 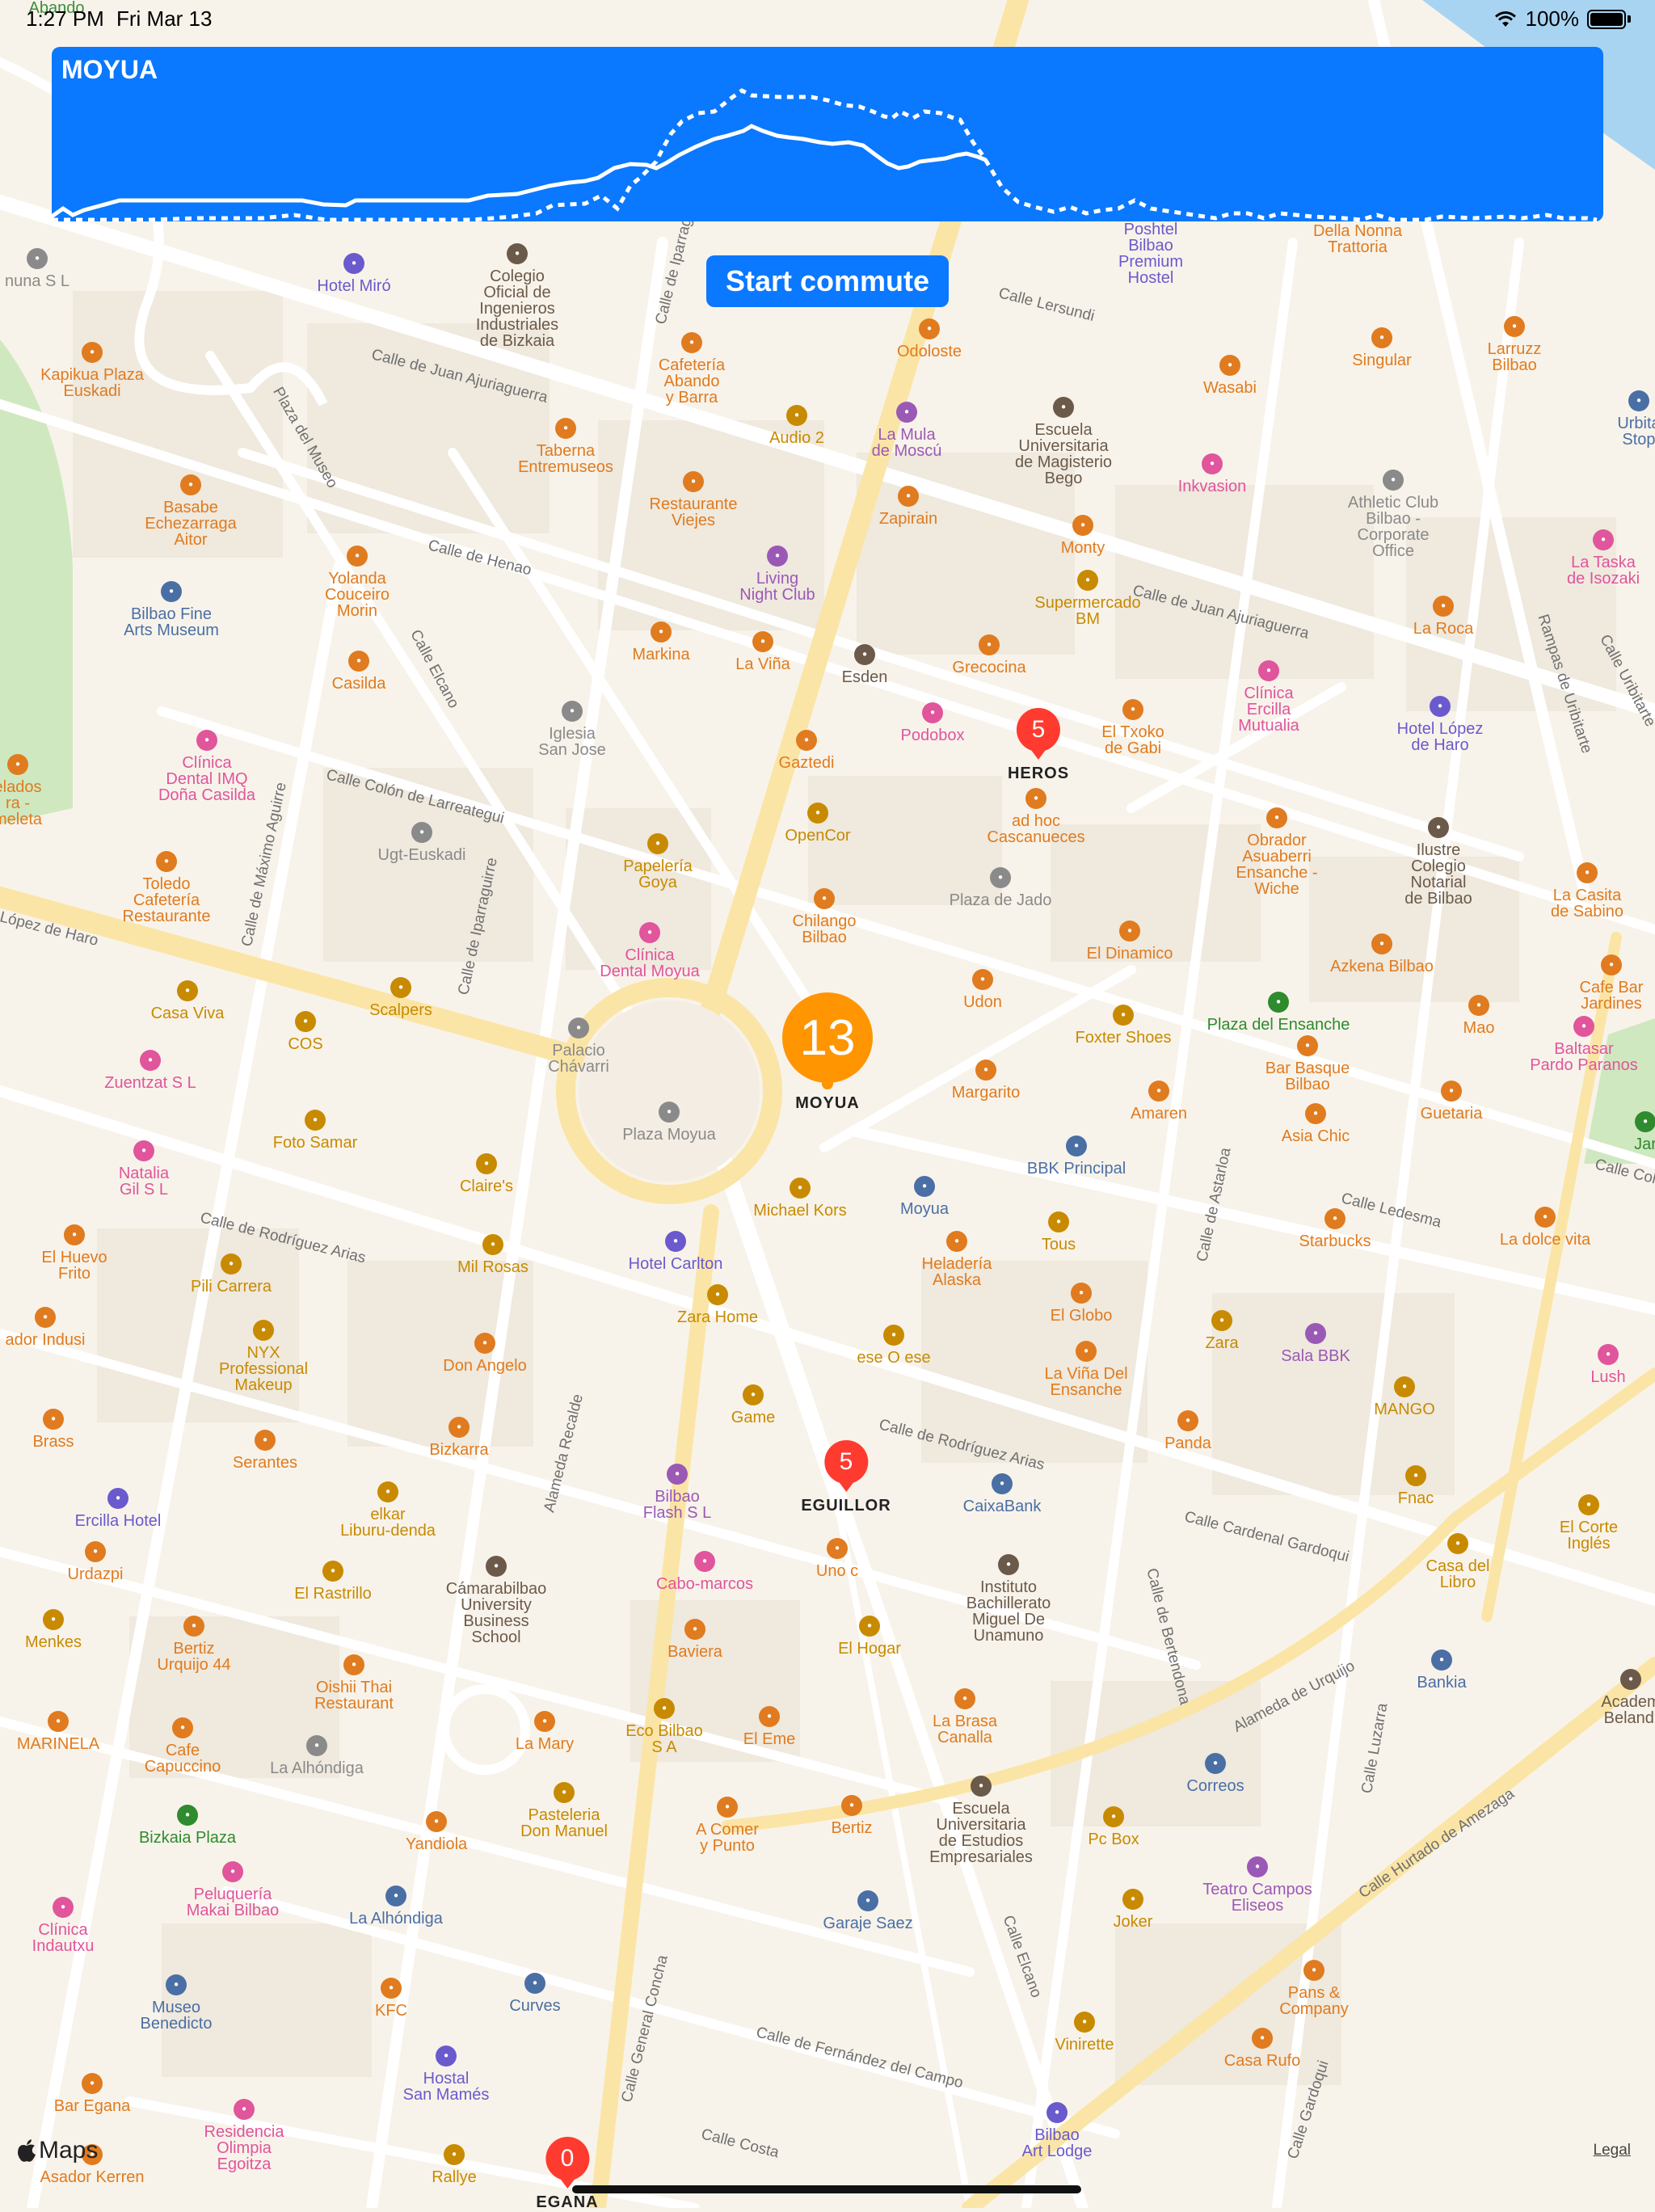 I want to click on poi-label: Audio 2, so click(x=796, y=438).